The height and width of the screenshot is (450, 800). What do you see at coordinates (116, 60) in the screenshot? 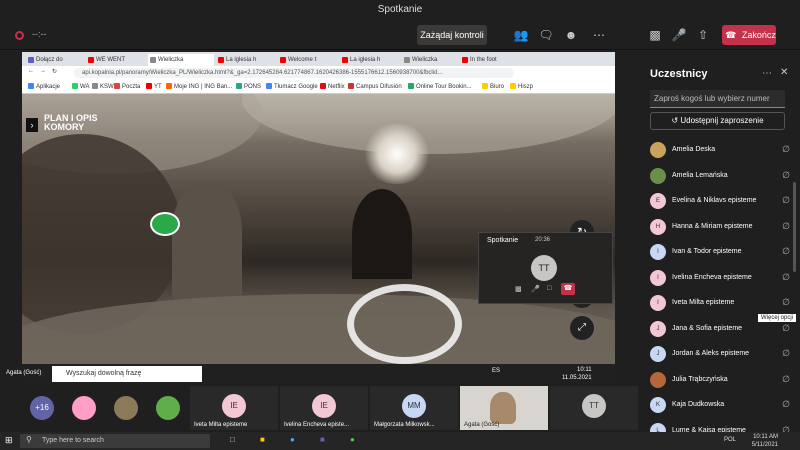
I see `browser-tab: WE WENT` at bounding box center [116, 60].